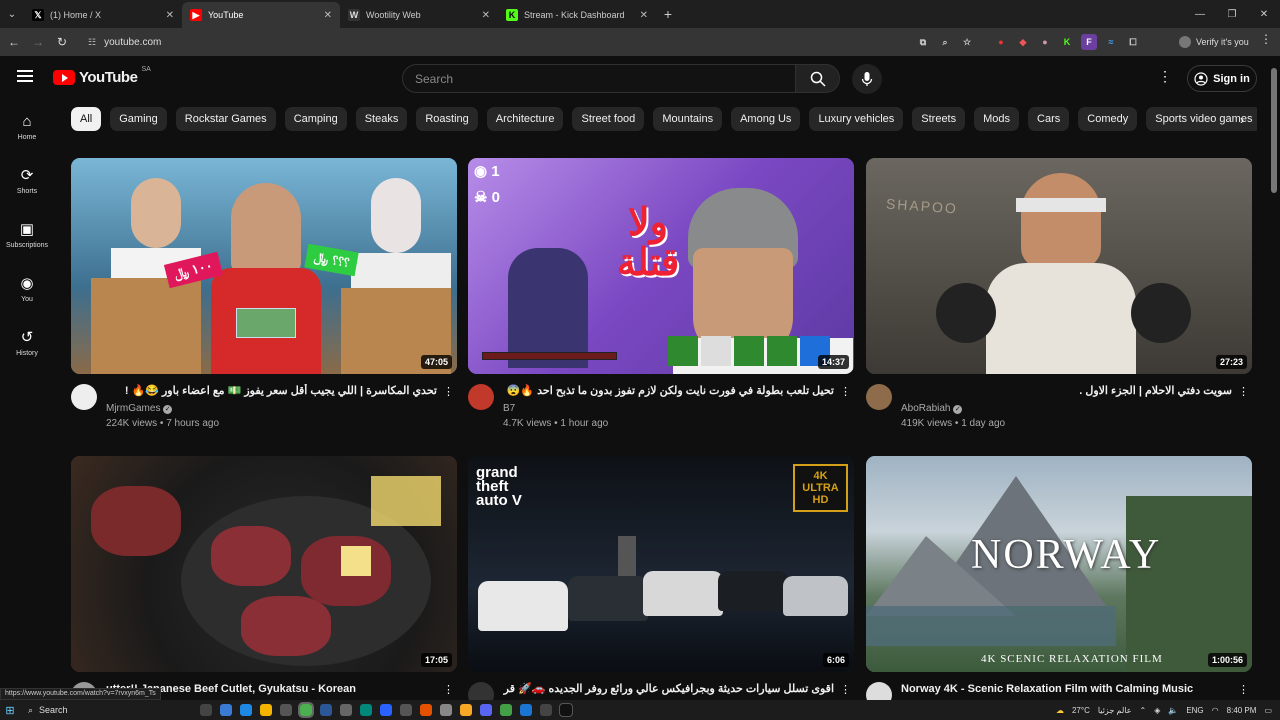 The image size is (1280, 720). I want to click on extension-red-icon: ●, so click(1001, 42).